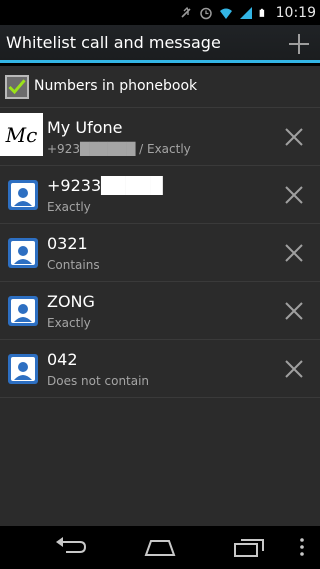 The height and width of the screenshot is (569, 320). I want to click on clock: 10:19, so click(295, 12).